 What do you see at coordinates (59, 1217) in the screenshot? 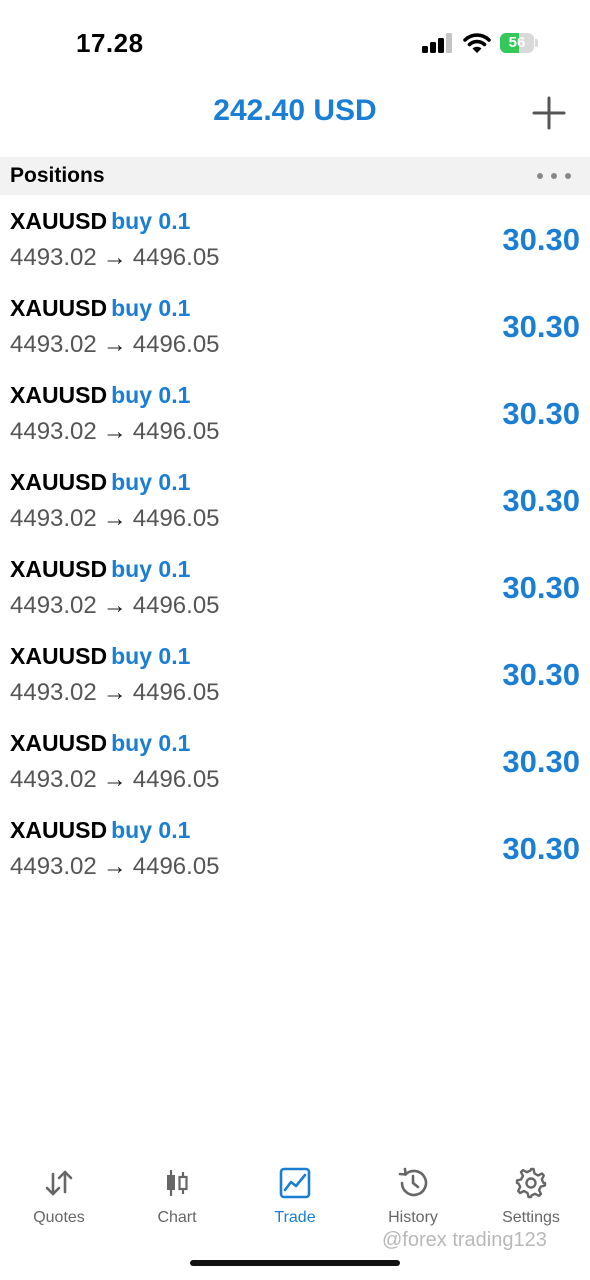
I see `tab-label-quotes: Quotes` at bounding box center [59, 1217].